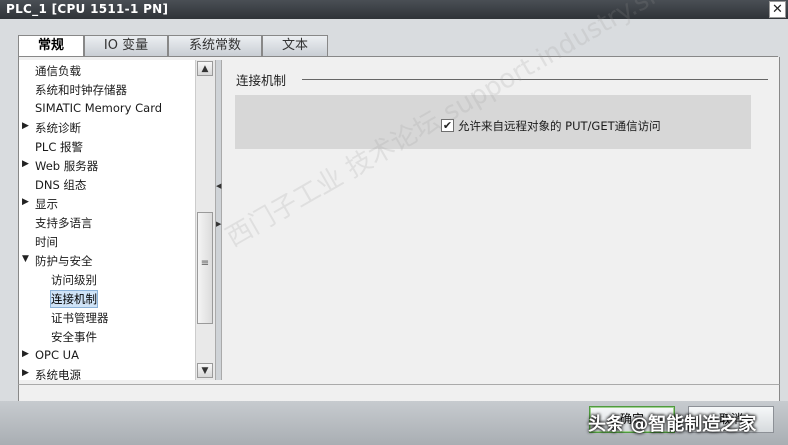 The image size is (788, 445). Describe the element at coordinates (81, 90) in the screenshot. I see `tree-item-label: 系统和时钟存储器` at that location.